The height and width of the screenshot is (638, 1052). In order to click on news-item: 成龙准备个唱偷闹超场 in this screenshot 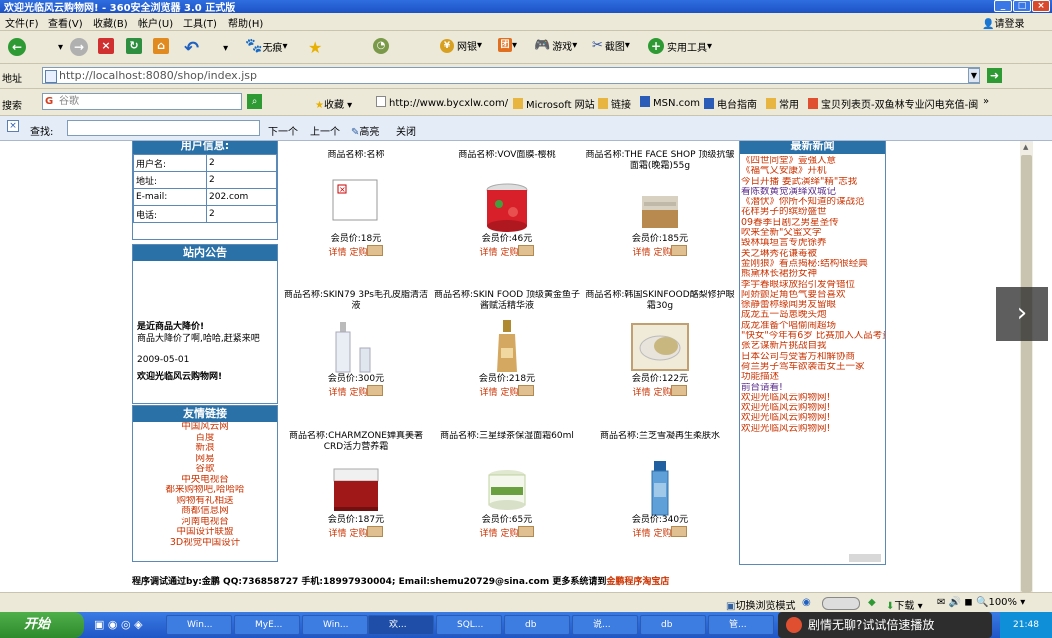, I will do `click(813, 326)`.